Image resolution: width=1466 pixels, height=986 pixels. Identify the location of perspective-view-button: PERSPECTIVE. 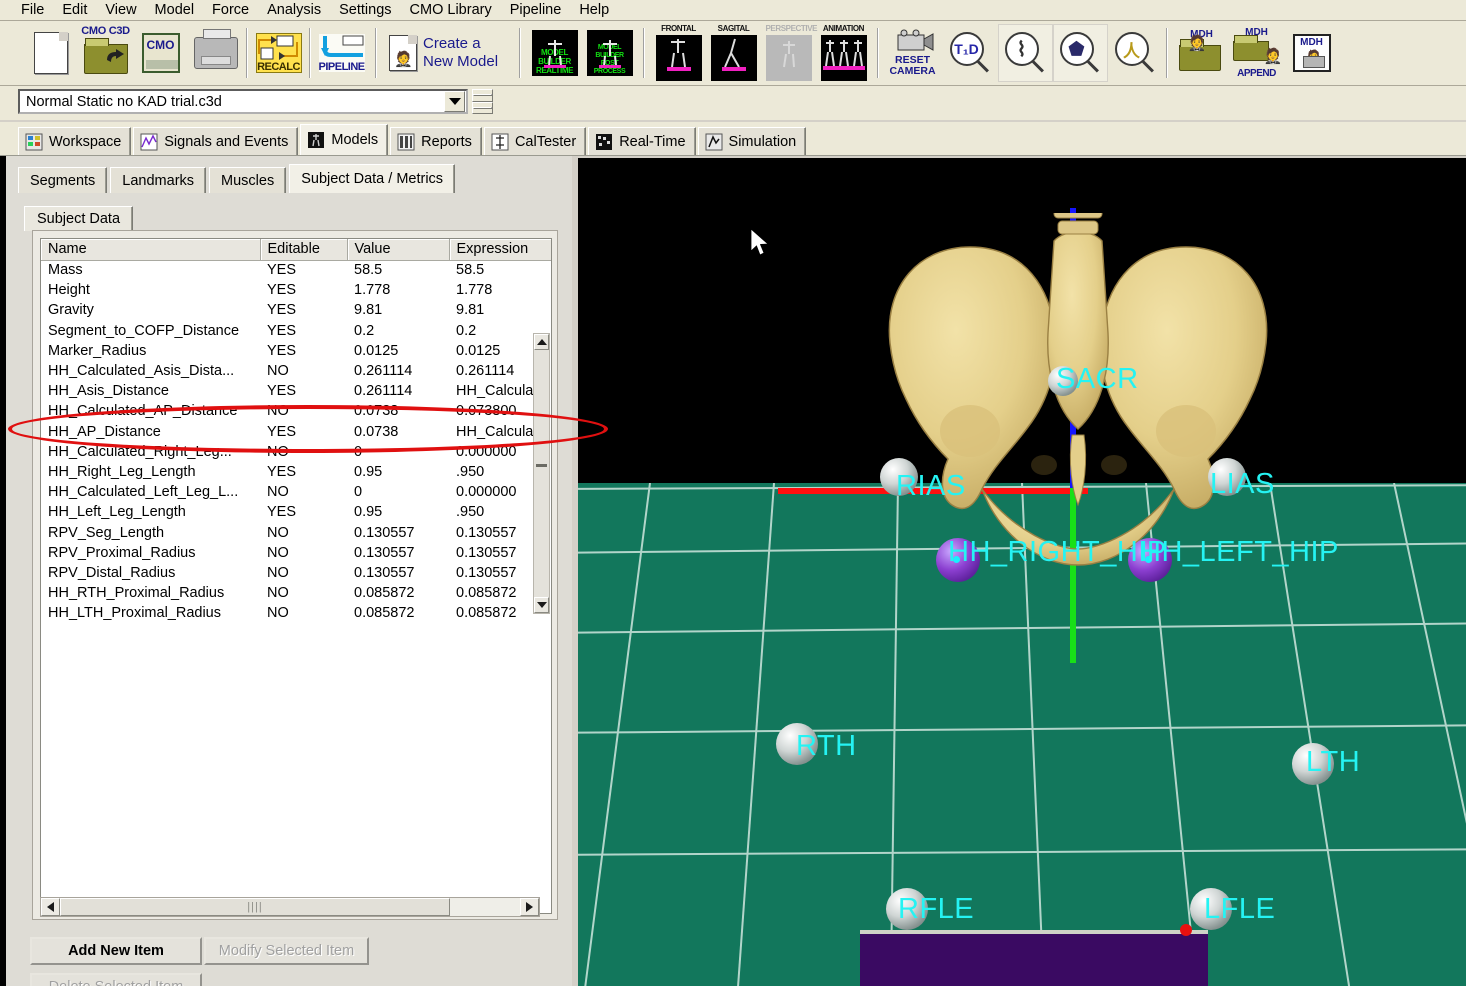
(789, 53).